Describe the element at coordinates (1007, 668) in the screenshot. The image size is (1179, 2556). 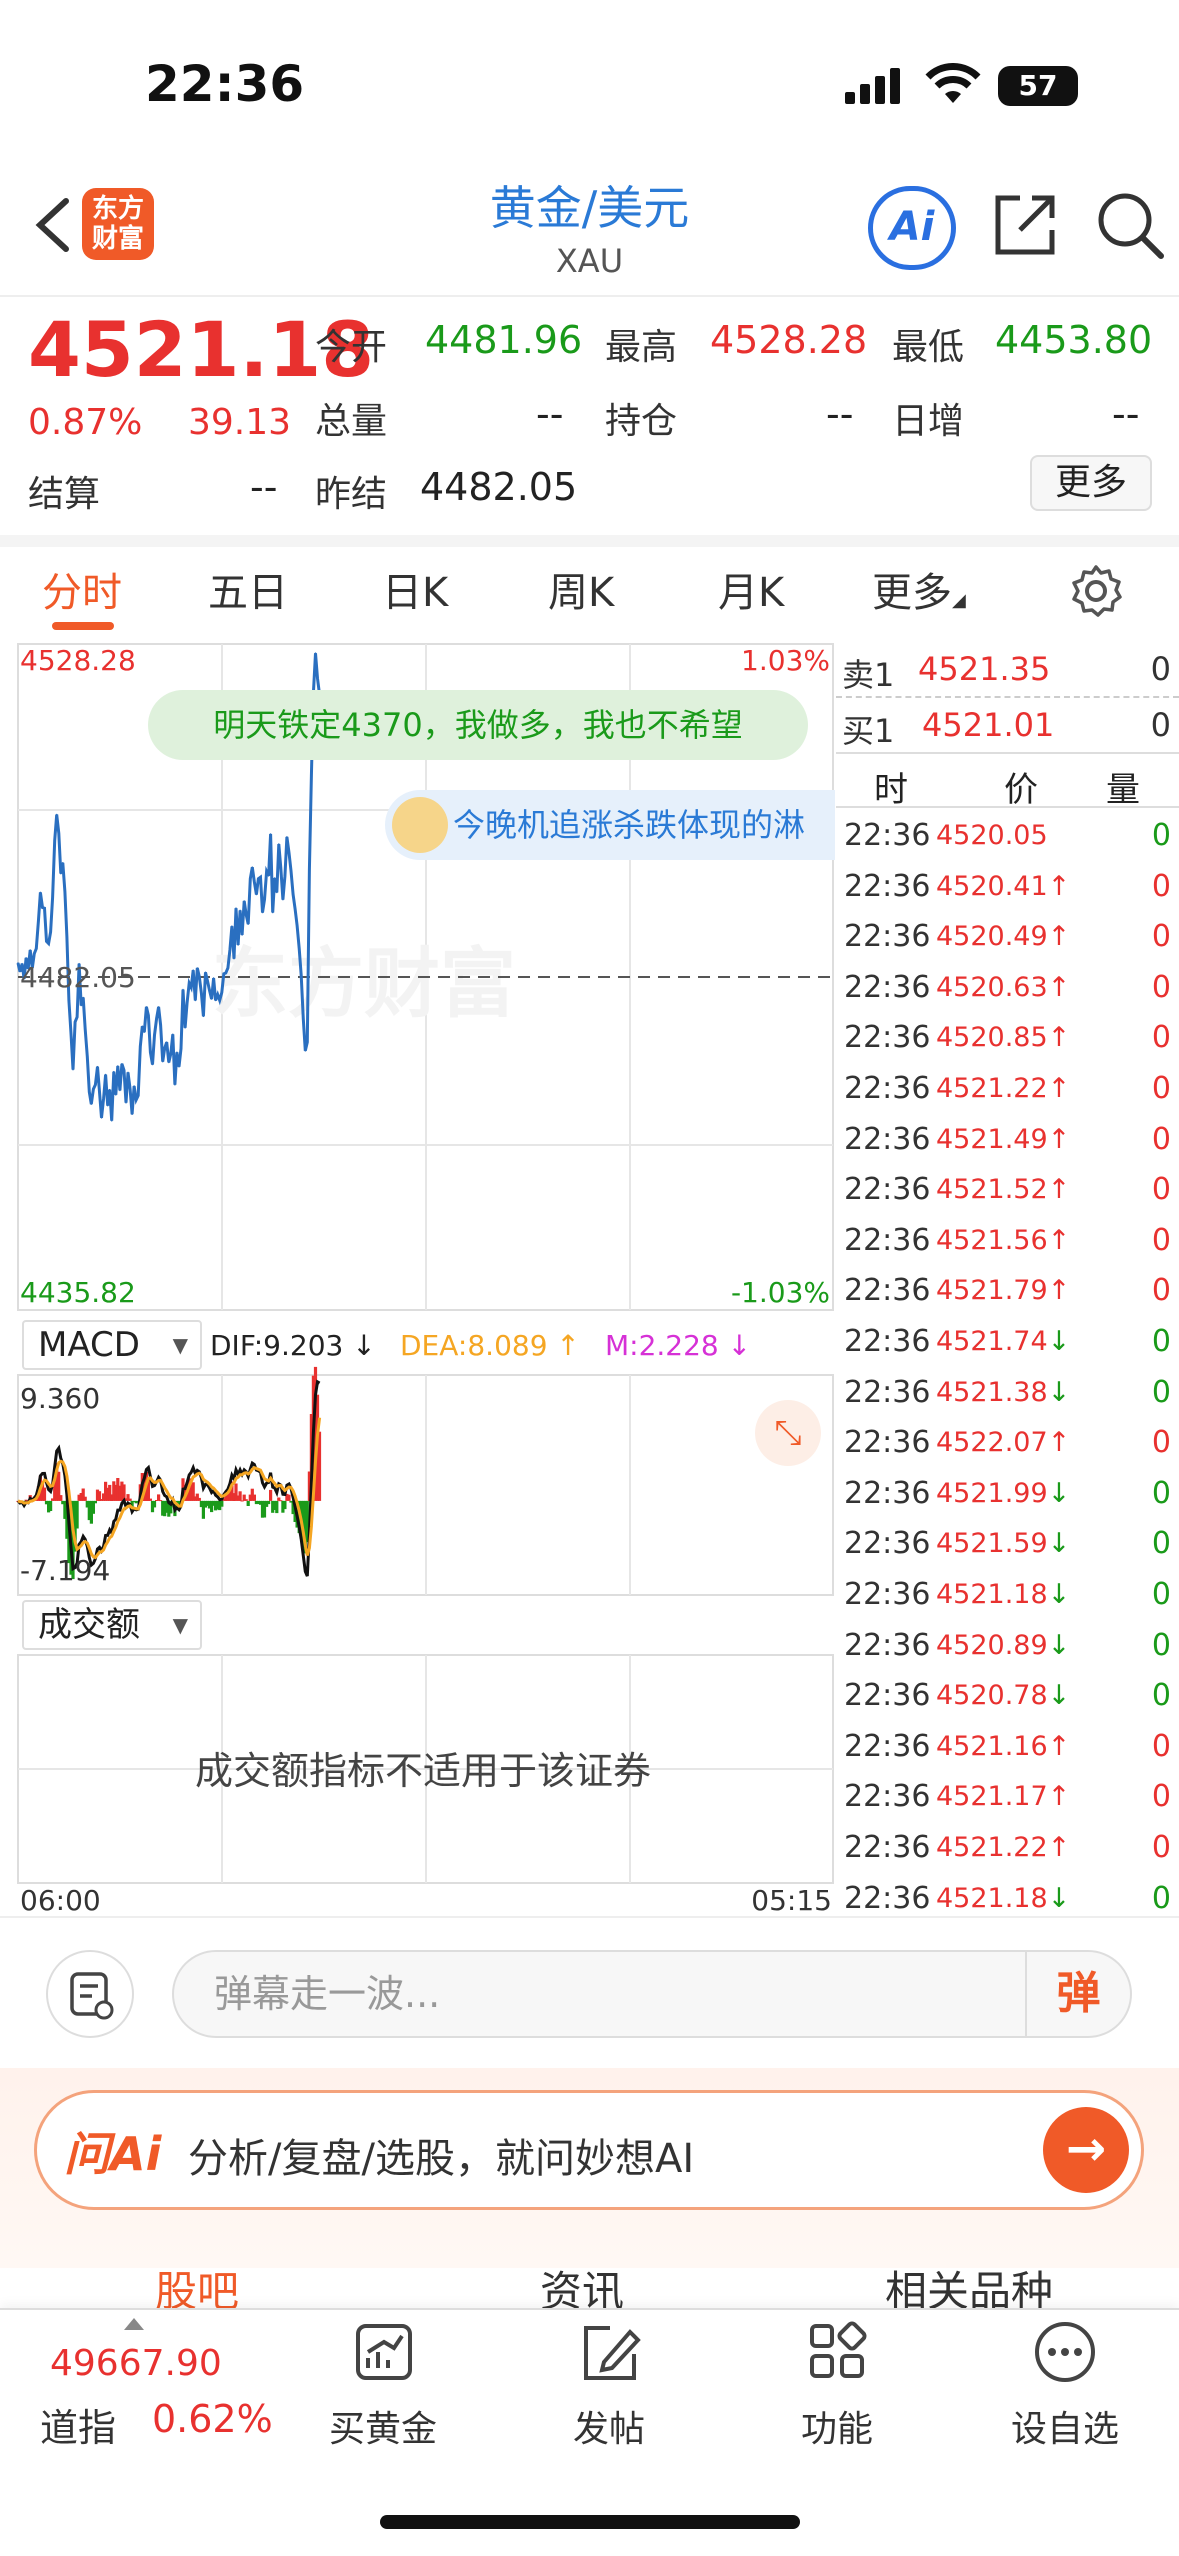
I see `ask1-row: 卖1 4521.35 0` at that location.